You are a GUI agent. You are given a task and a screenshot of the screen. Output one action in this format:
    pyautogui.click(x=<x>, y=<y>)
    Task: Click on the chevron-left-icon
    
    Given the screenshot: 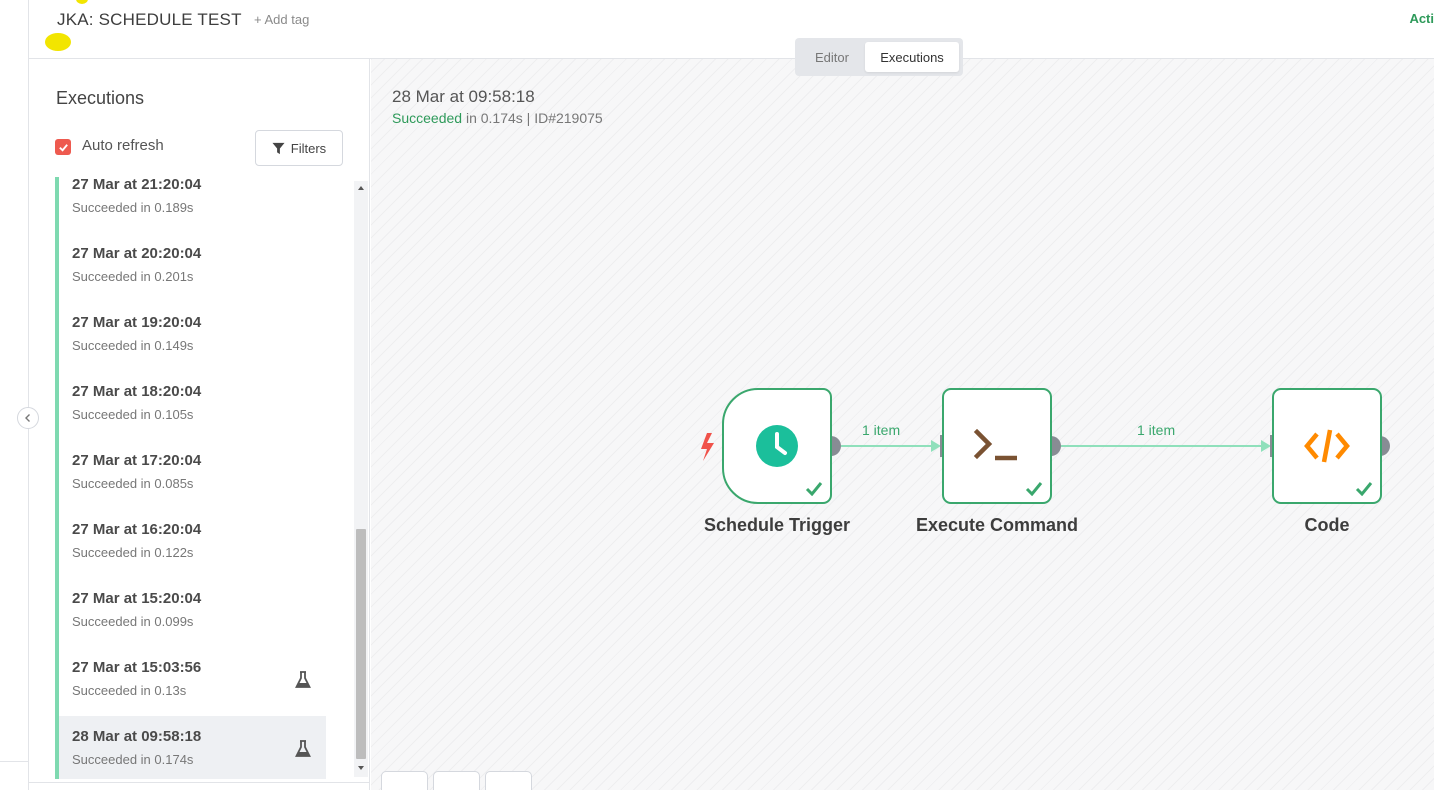 What is the action you would take?
    pyautogui.click(x=27, y=418)
    